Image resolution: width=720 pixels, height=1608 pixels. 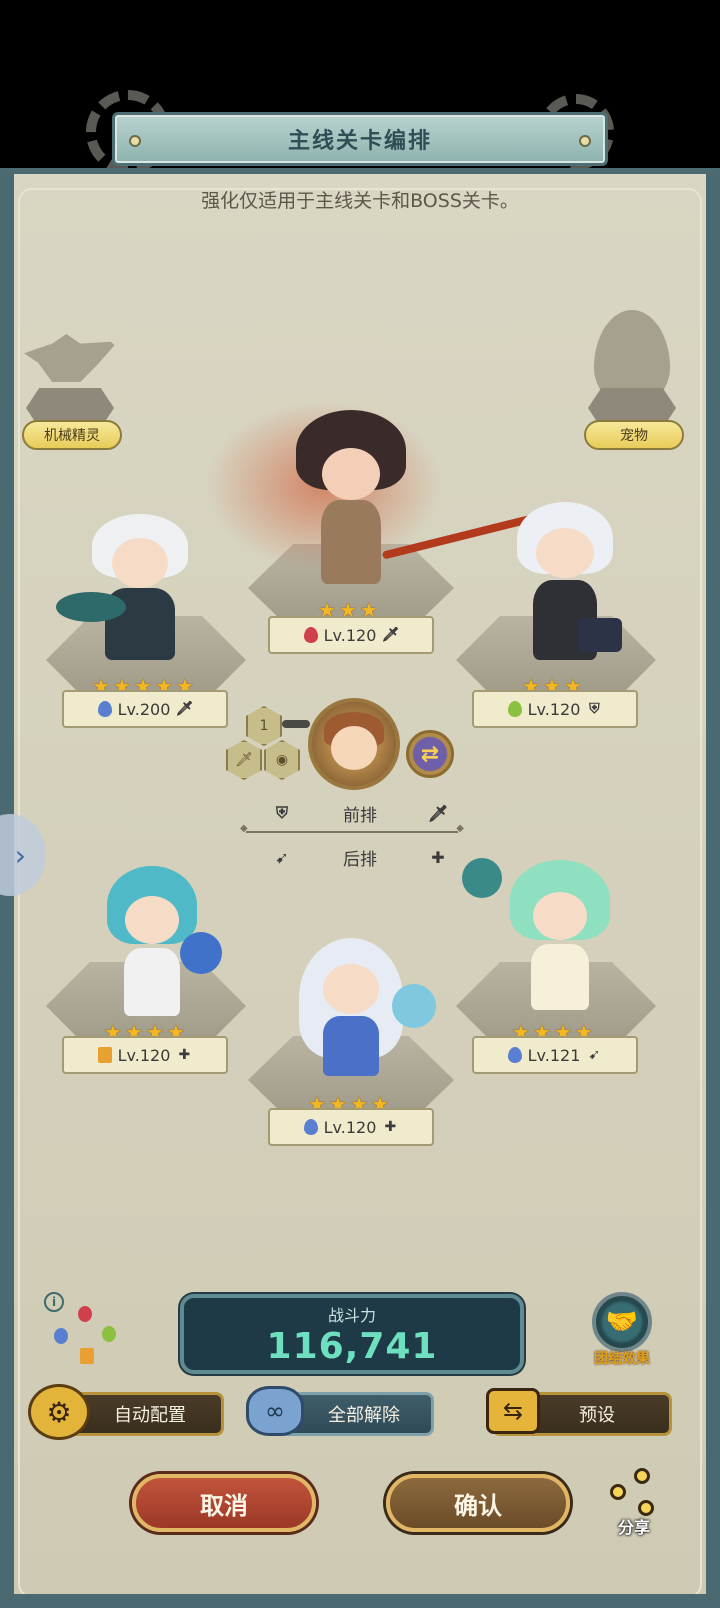 I want to click on element-cycle-wheel, so click(x=87, y=1336).